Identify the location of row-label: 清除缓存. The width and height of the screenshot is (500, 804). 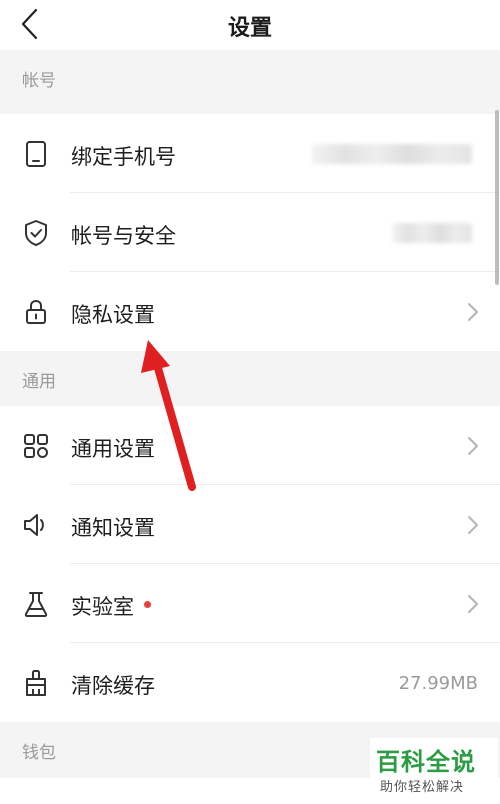
(113, 686).